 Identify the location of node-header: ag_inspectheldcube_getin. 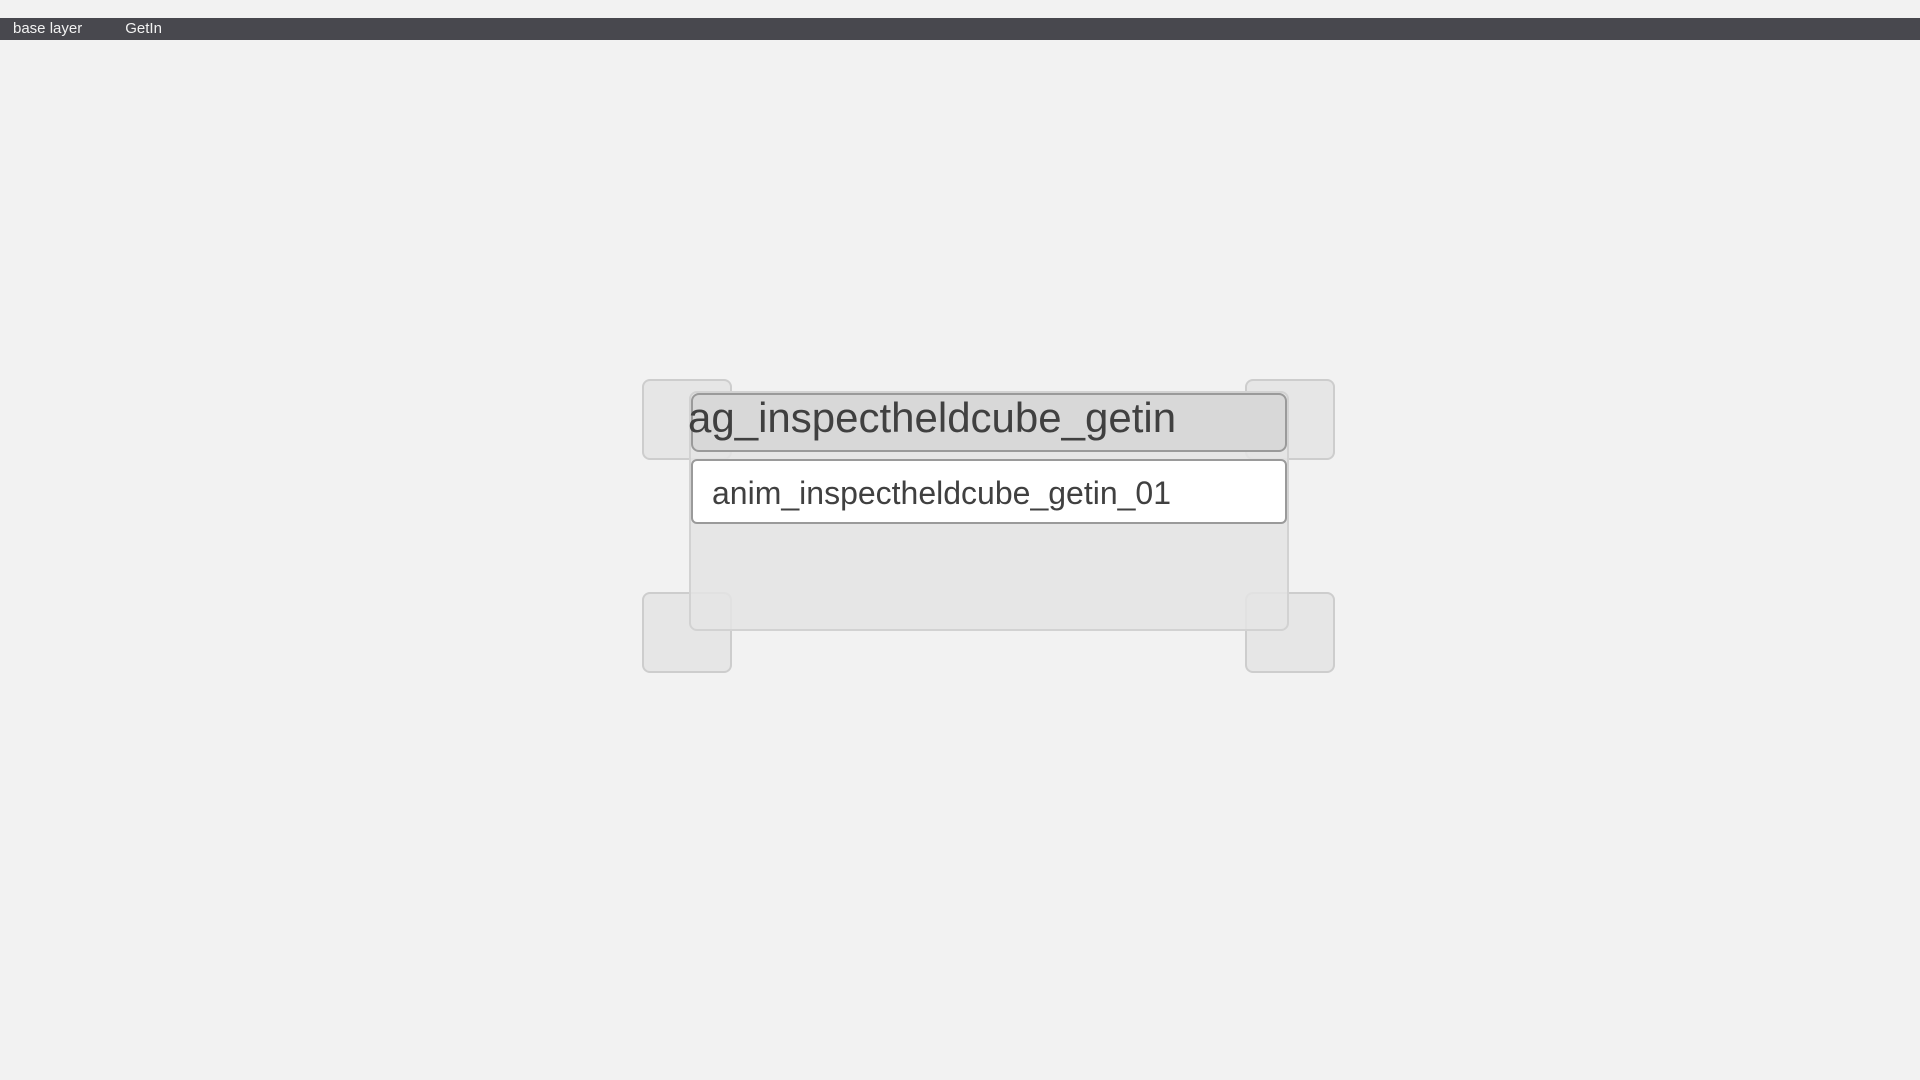
(987, 422).